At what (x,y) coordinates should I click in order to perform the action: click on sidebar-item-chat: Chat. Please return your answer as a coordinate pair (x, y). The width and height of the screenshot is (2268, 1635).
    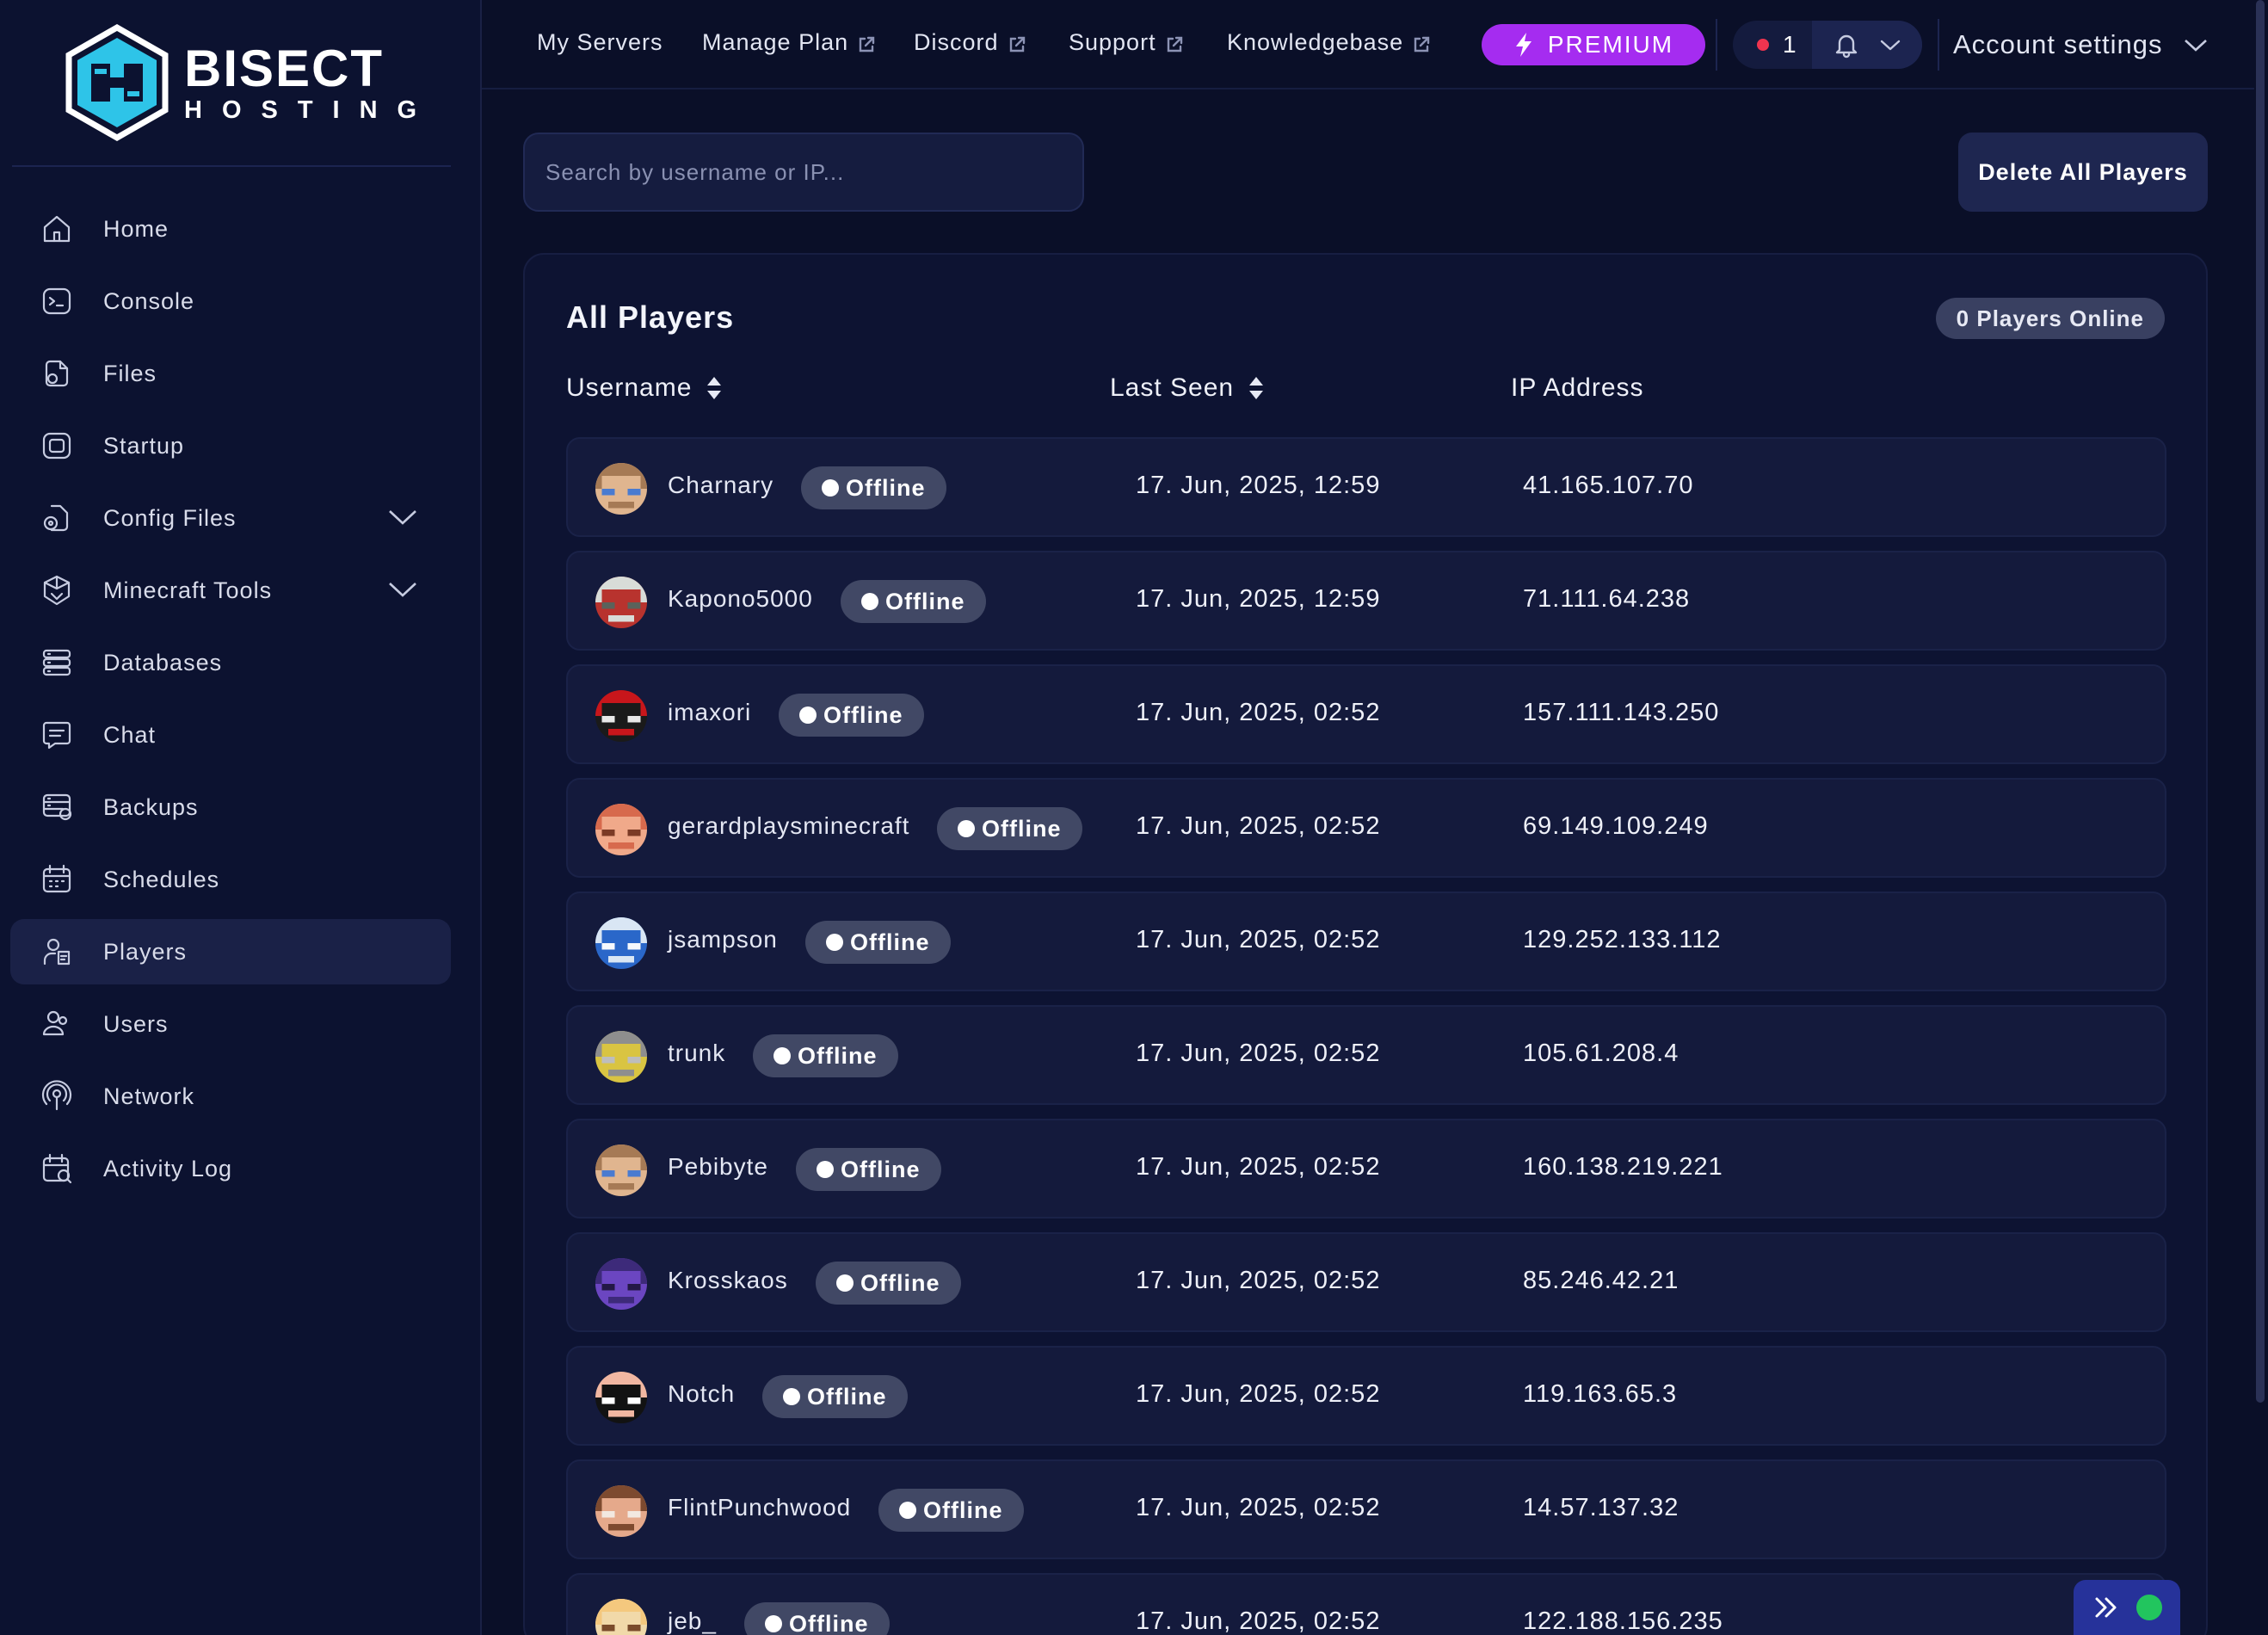
    Looking at the image, I should click on (231, 735).